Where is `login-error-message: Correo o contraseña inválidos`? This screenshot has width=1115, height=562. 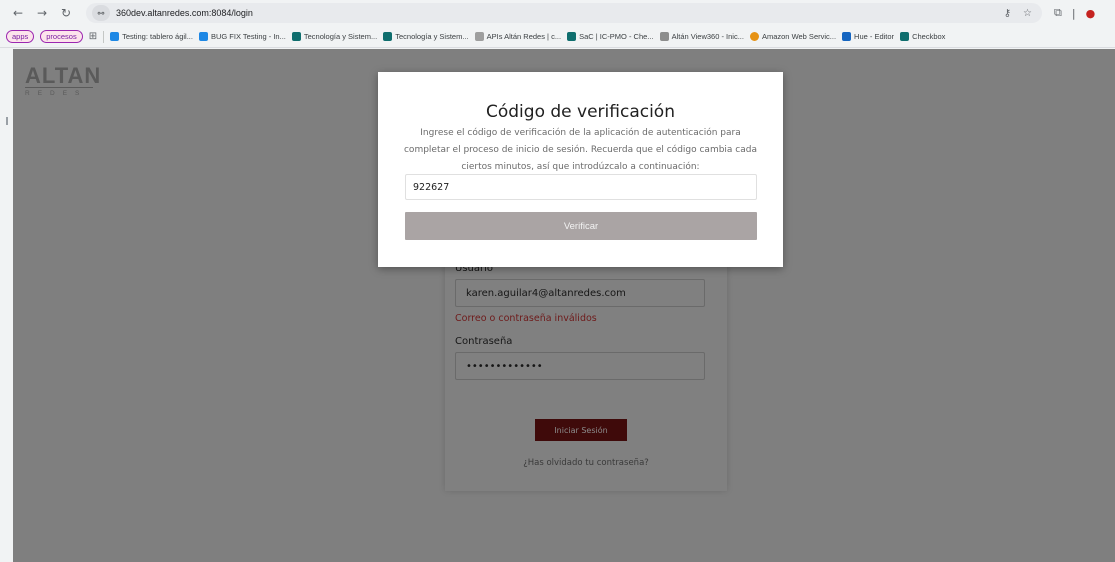
login-error-message: Correo o contraseña inválidos is located at coordinates (526, 318).